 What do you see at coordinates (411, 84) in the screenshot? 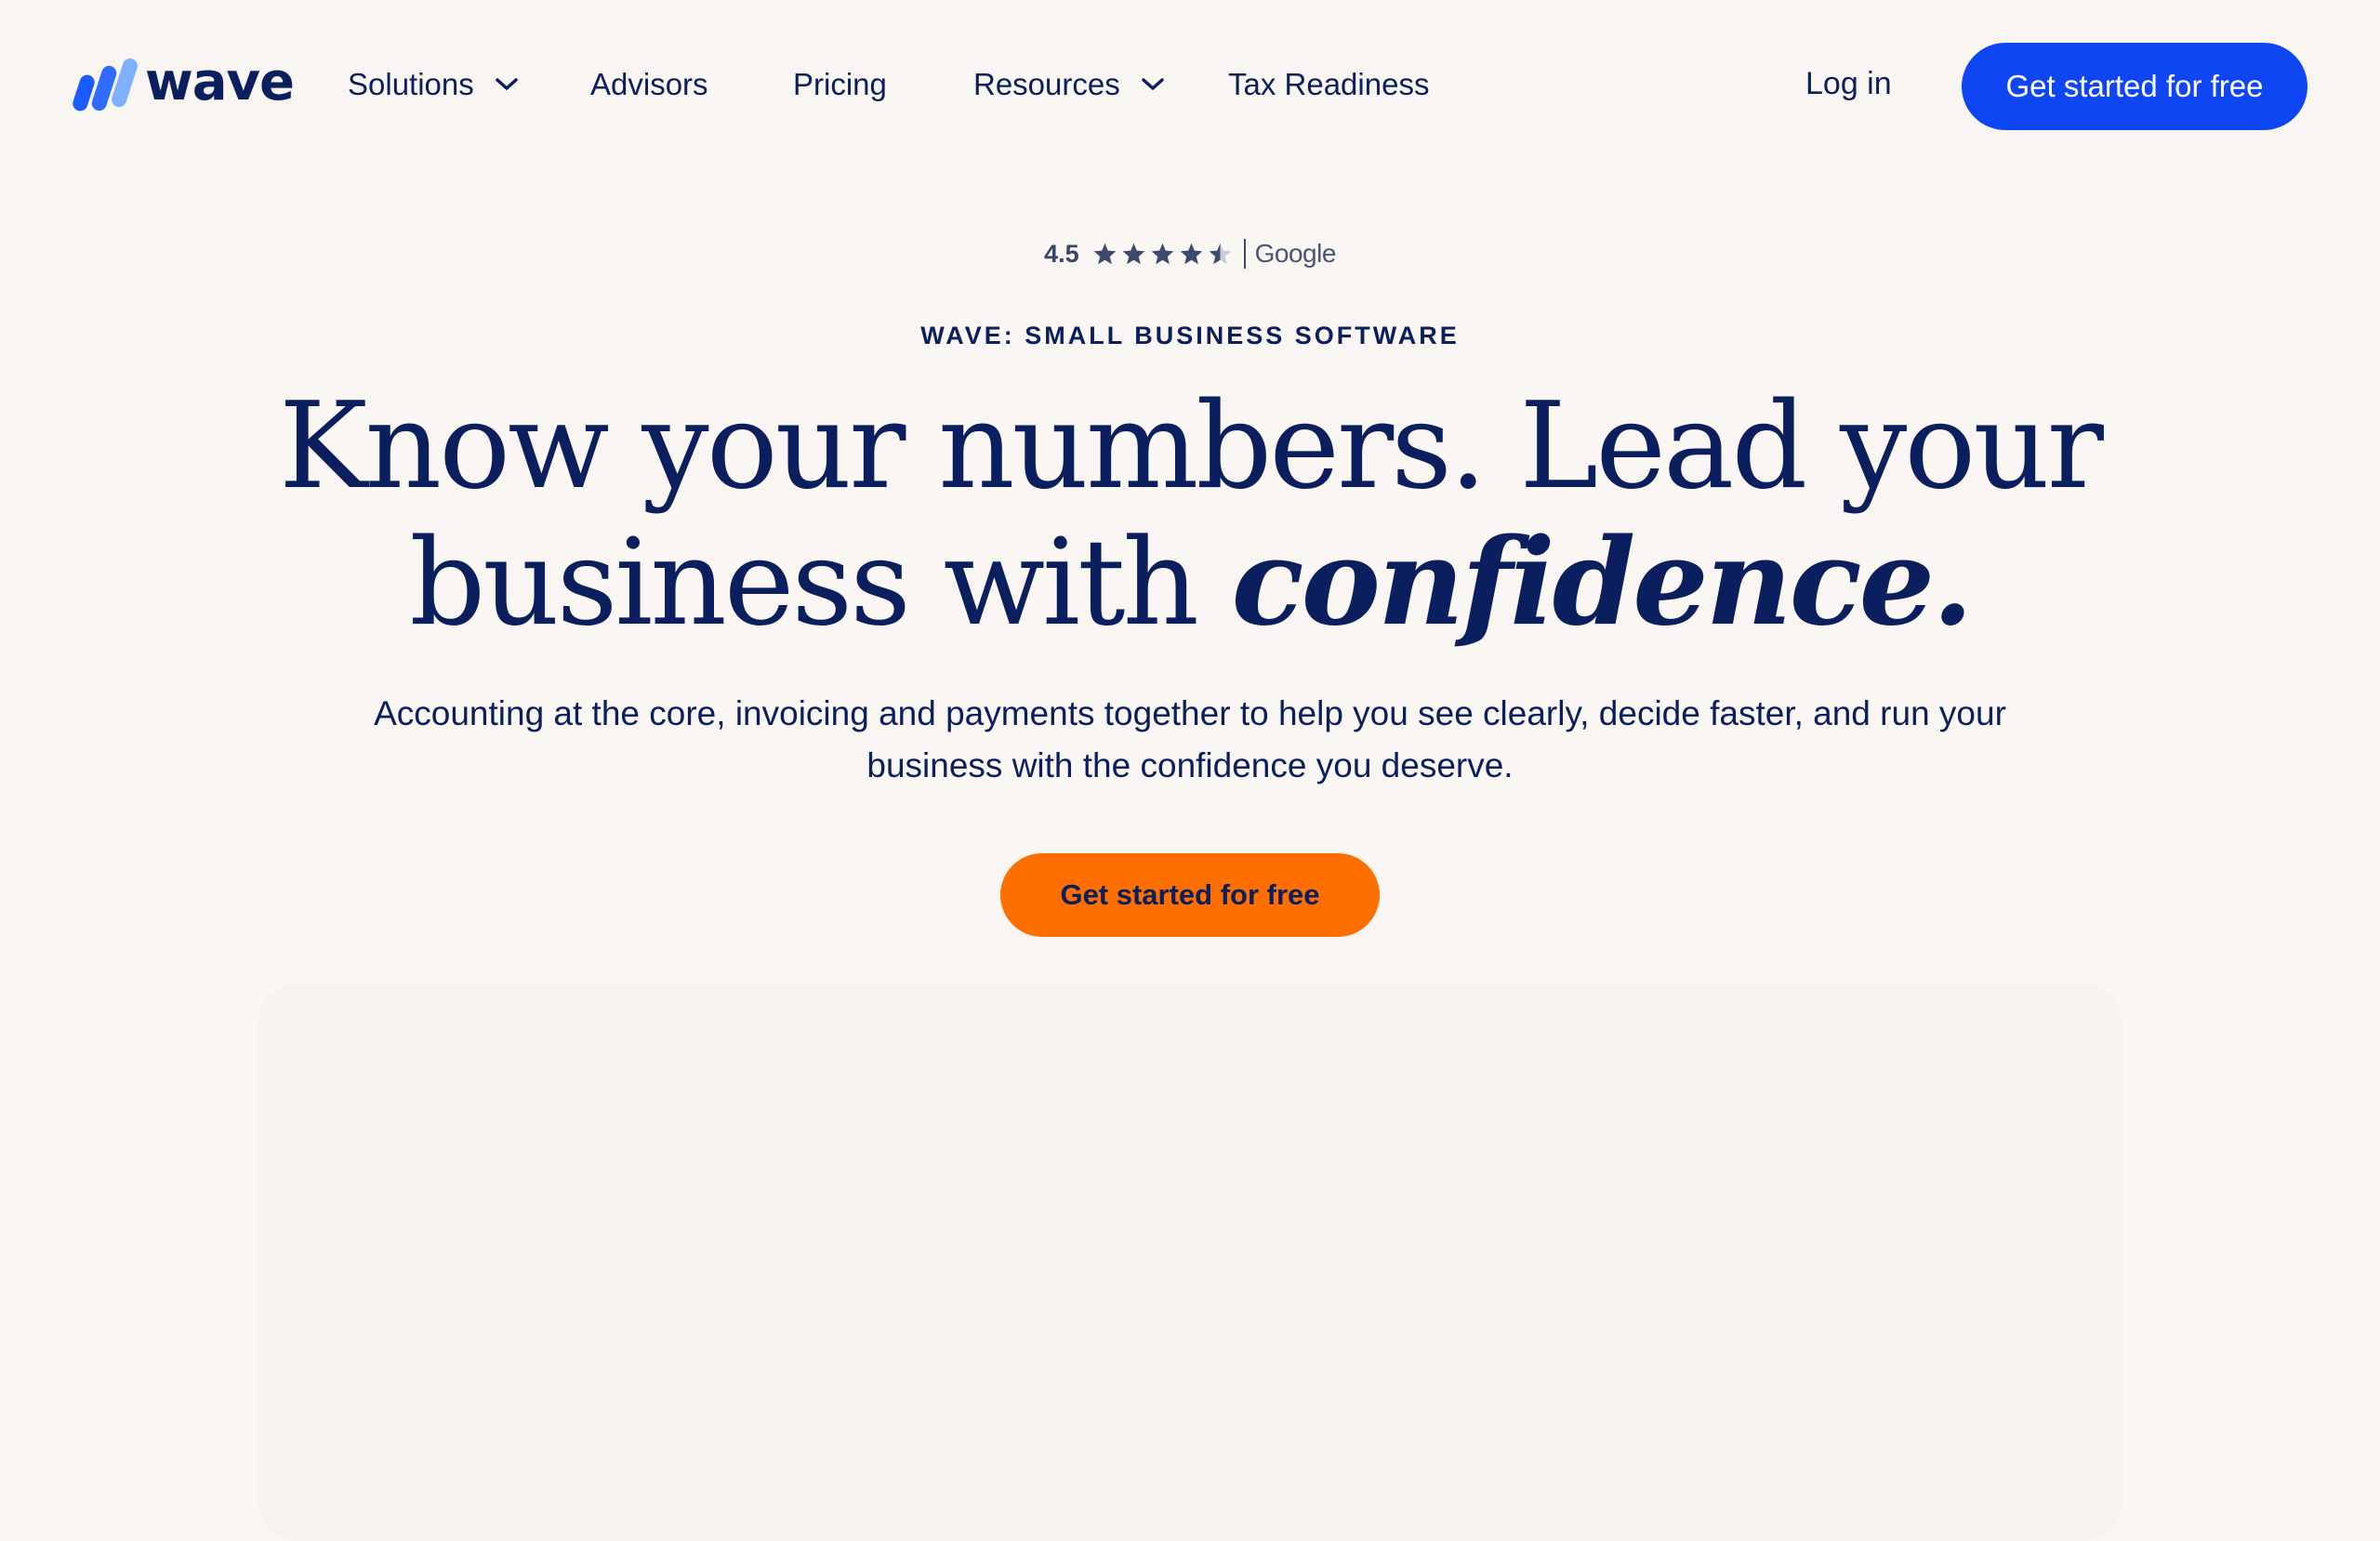
I see `nav-solutions-label: Solutions` at bounding box center [411, 84].